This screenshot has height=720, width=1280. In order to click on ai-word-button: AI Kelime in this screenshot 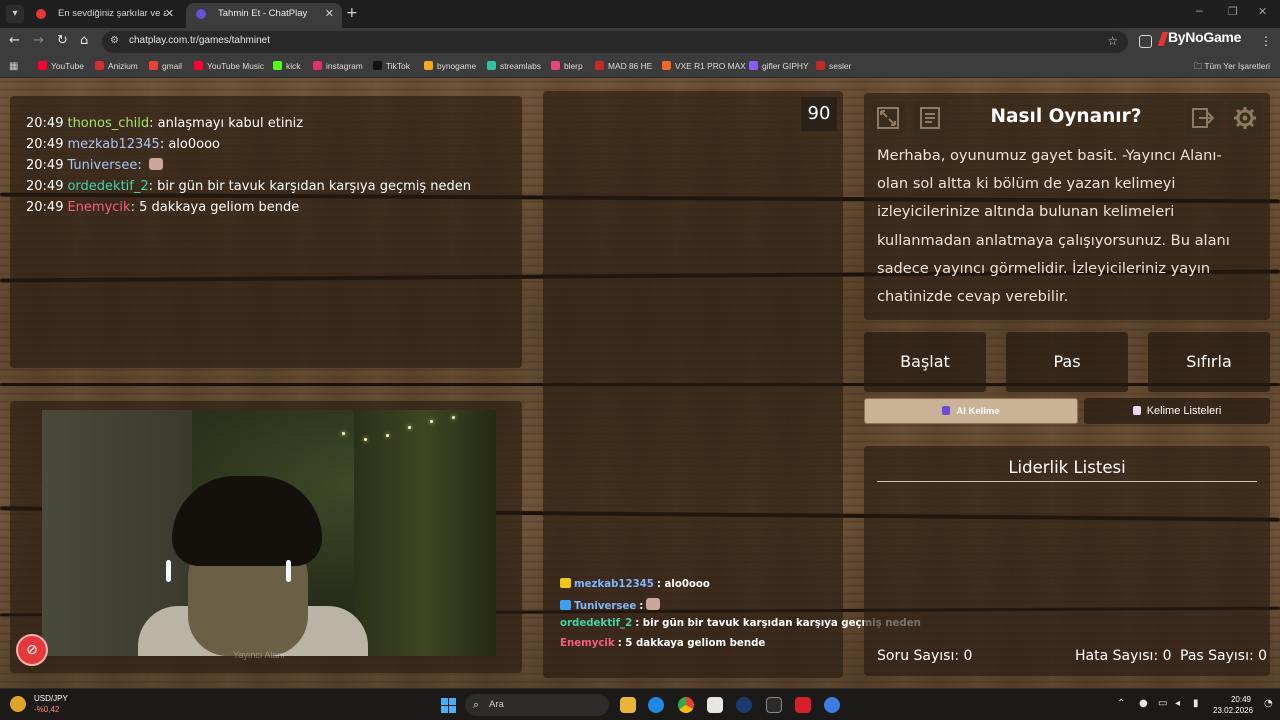, I will do `click(971, 411)`.